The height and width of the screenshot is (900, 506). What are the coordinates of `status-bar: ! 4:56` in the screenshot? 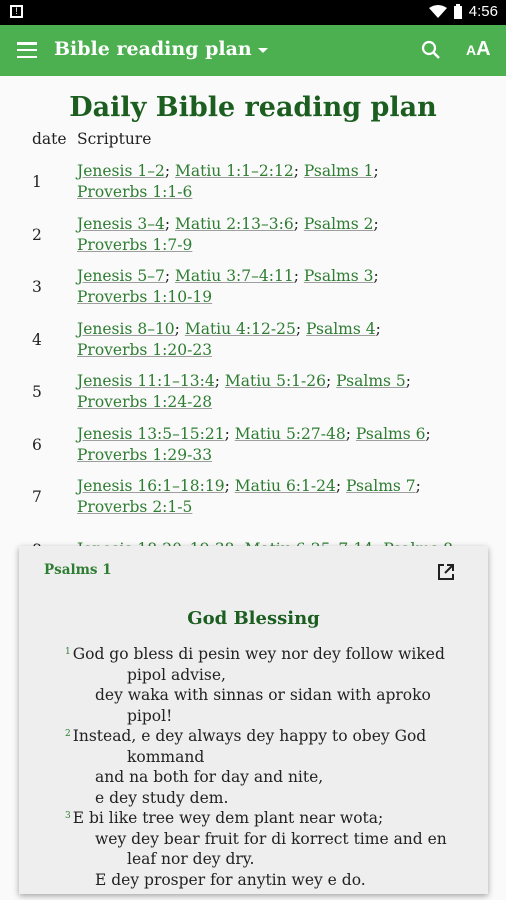 It's located at (253, 12).